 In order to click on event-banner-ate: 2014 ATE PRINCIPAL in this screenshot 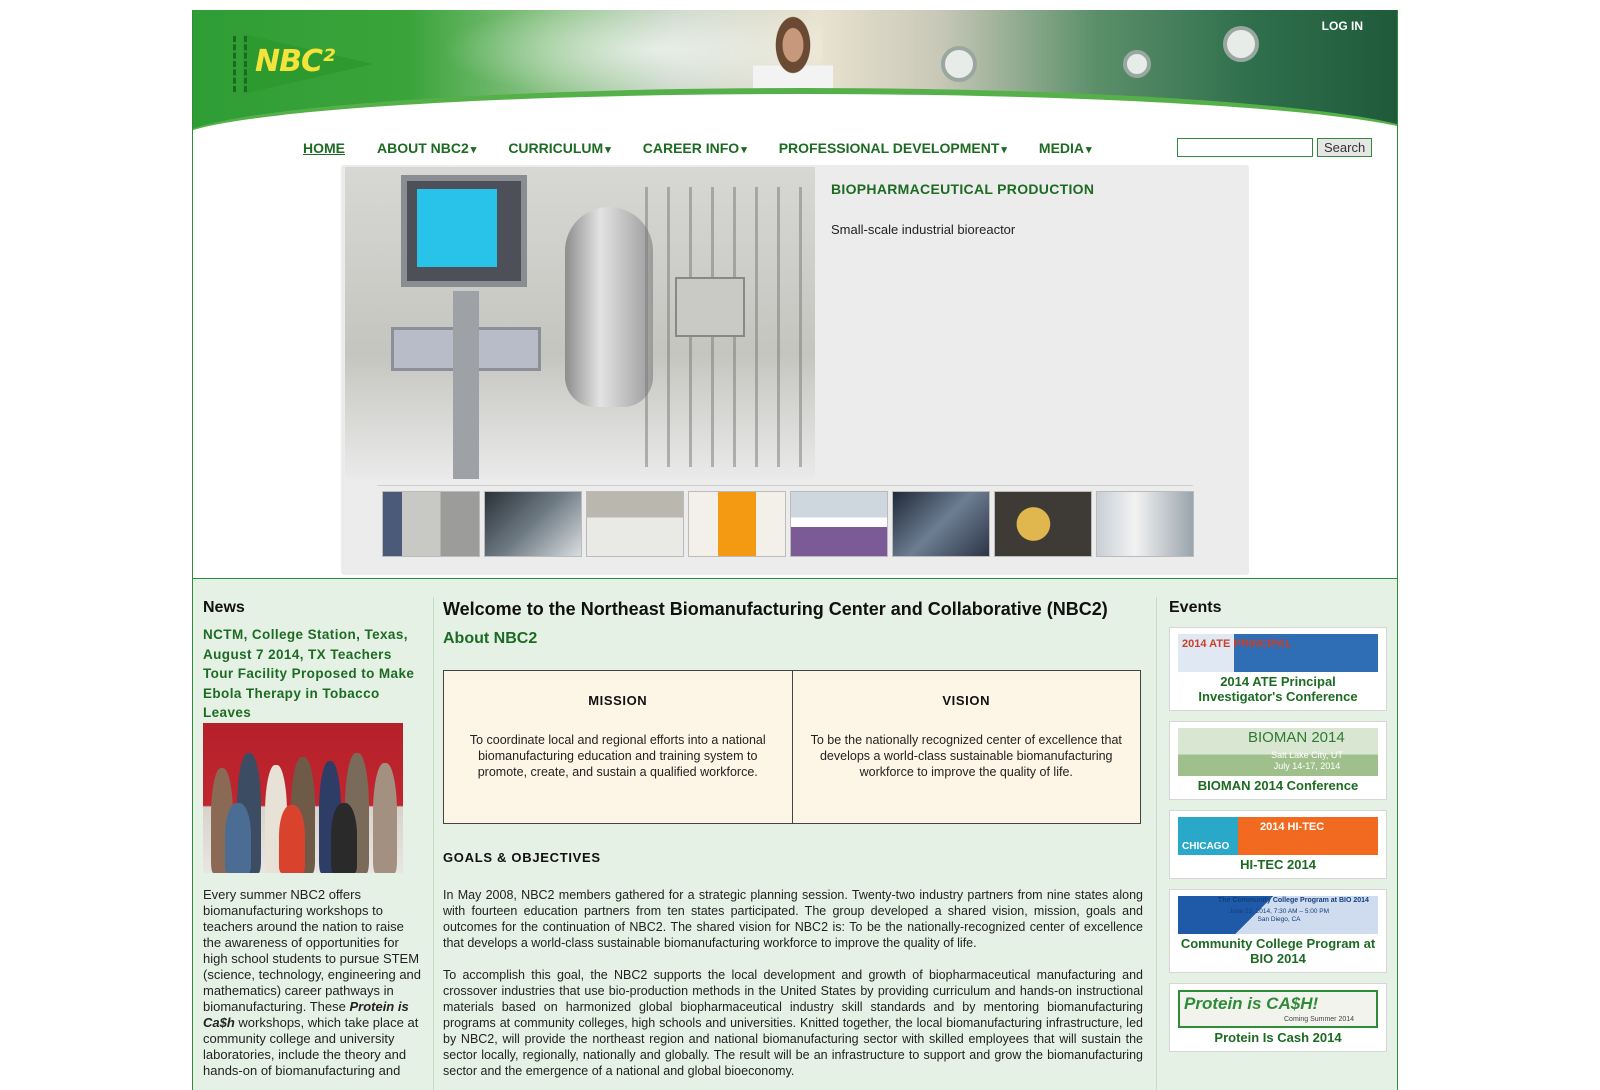, I will do `click(1278, 653)`.